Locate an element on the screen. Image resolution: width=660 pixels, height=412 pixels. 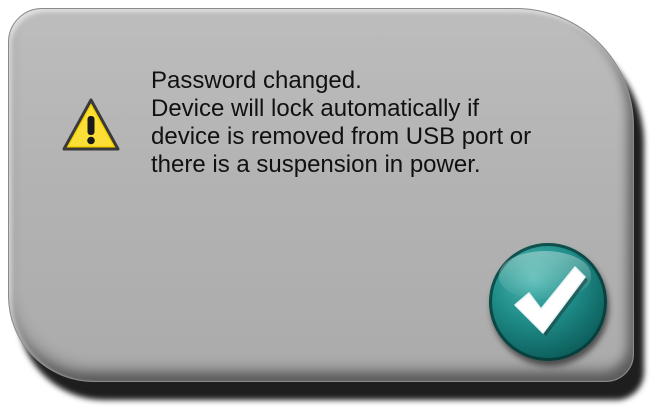
message-line-2: Device will lock automatically if is located at coordinates (315, 108).